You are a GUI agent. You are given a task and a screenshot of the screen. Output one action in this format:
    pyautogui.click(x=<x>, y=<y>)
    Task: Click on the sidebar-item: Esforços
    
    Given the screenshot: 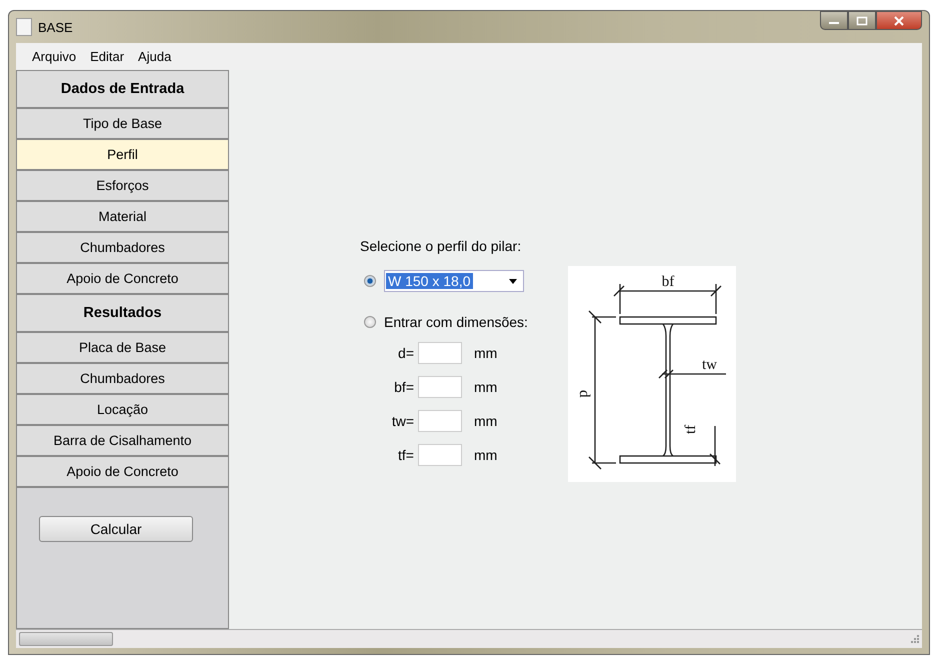 What is the action you would take?
    pyautogui.click(x=122, y=186)
    